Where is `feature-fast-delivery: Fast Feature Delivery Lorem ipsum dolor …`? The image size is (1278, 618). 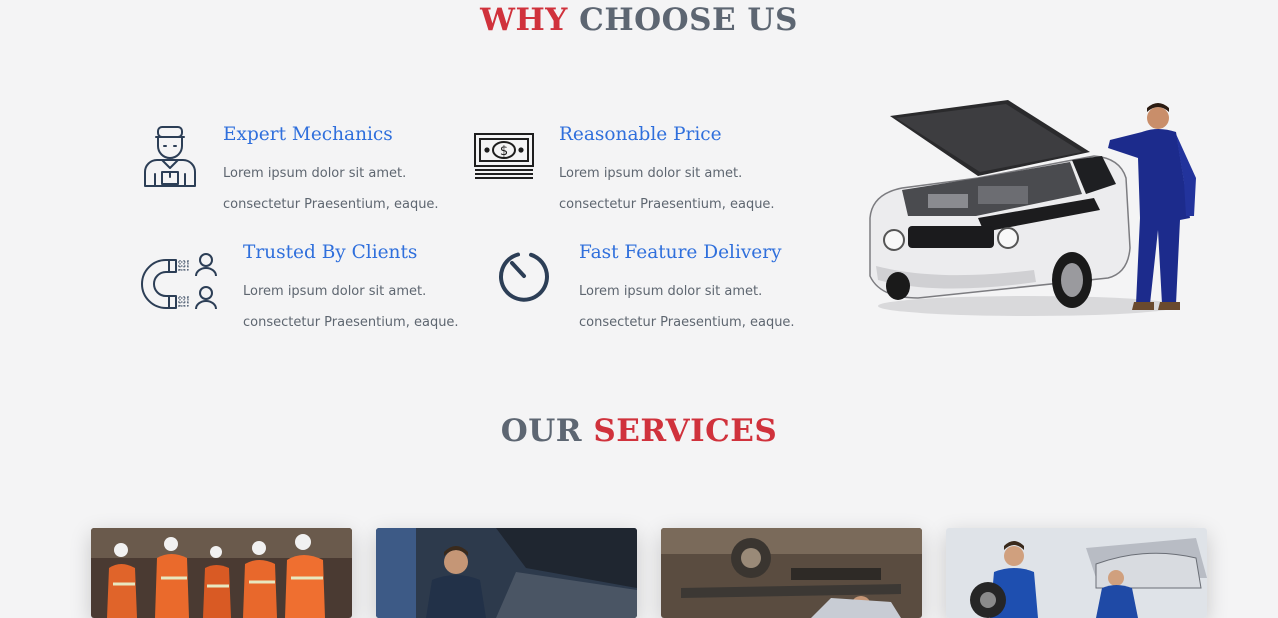 feature-fast-delivery: Fast Feature Delivery Lorem ipsum dolor … is located at coordinates (656, 289).